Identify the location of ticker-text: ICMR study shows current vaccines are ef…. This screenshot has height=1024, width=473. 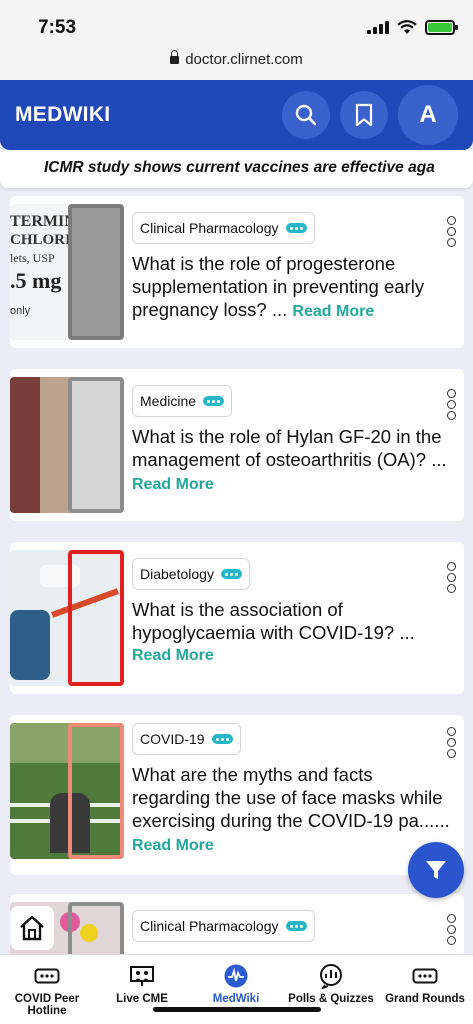
(239, 167).